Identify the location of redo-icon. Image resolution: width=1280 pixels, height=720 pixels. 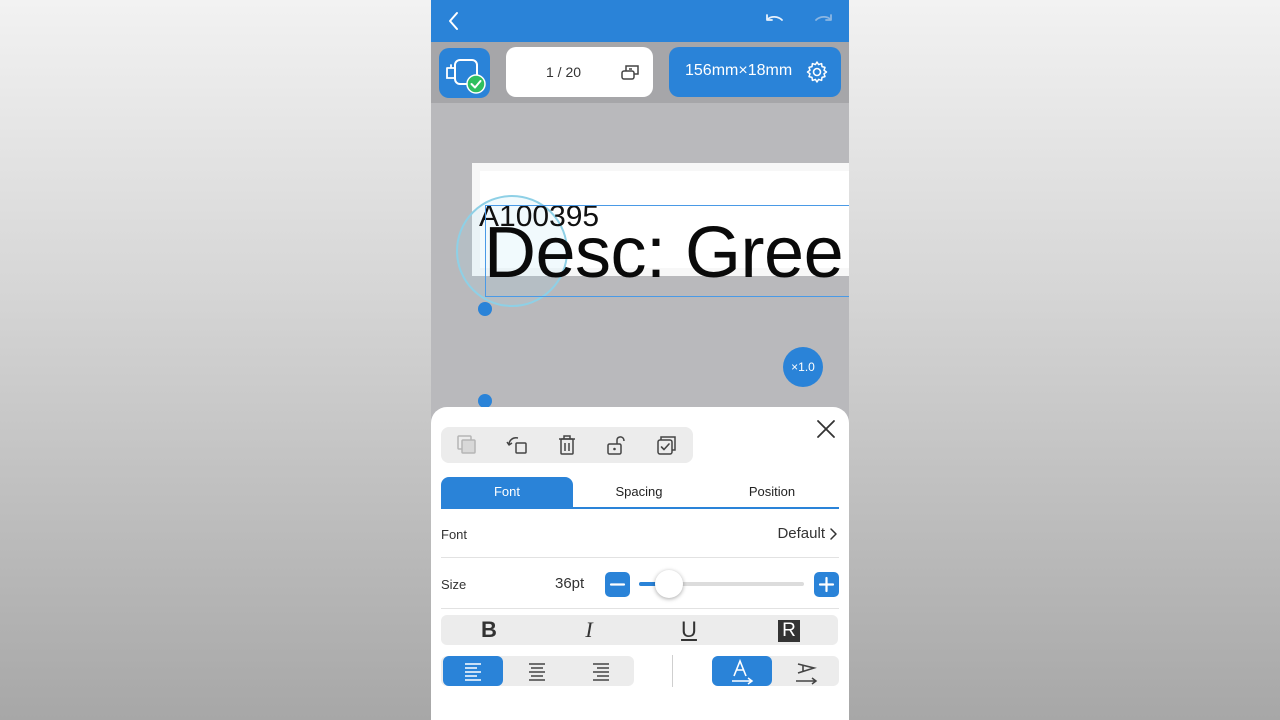
(824, 21).